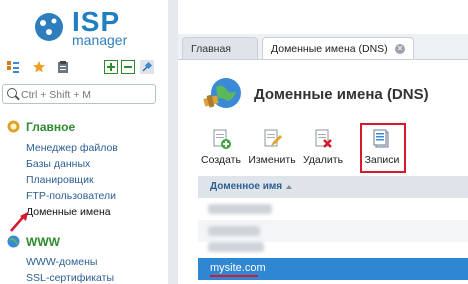 Image resolution: width=468 pixels, height=284 pixels. Describe the element at coordinates (111, 67) in the screenshot. I see `expand-all-icon` at that location.